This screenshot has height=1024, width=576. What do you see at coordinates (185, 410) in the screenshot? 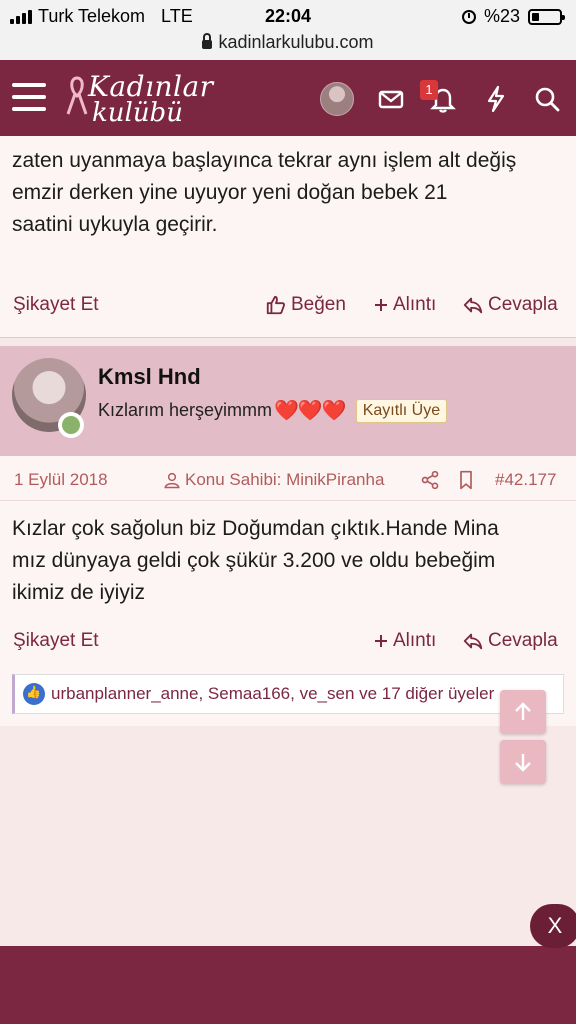
I see `user-title-text: Kızlarım herşeyimmm` at bounding box center [185, 410].